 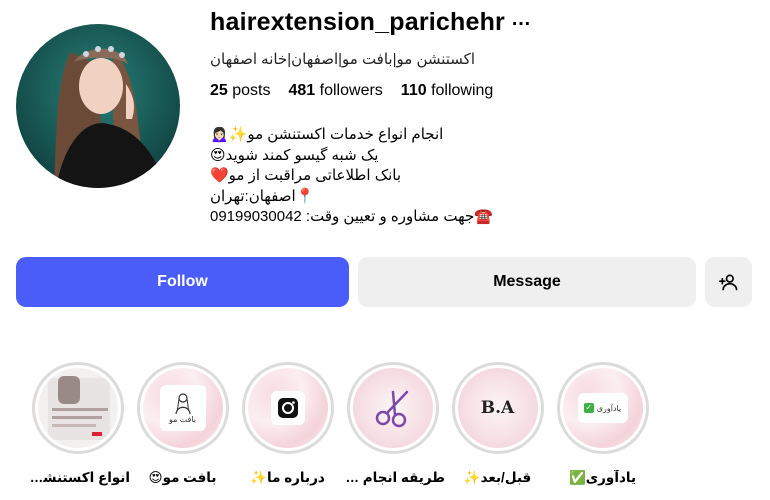 I want to click on highlight-ring: ✓ یادآوری, so click(x=602, y=408).